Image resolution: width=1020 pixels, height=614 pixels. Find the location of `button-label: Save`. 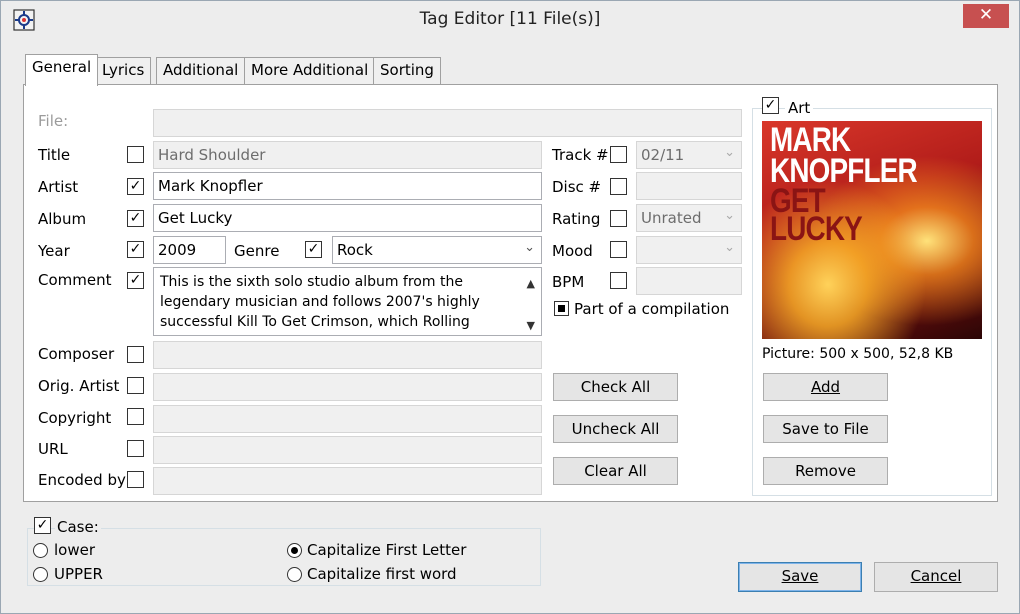

button-label: Save is located at coordinates (800, 576).